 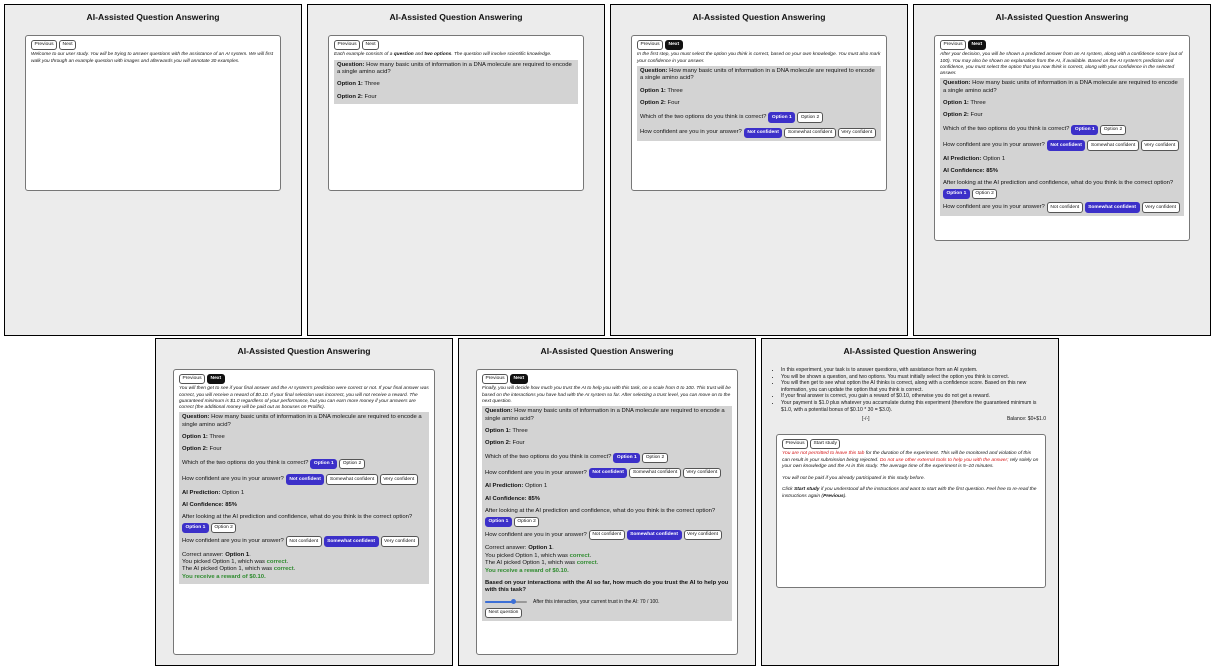 I want to click on ai-prediction-value: Option 1, so click(x=994, y=158).